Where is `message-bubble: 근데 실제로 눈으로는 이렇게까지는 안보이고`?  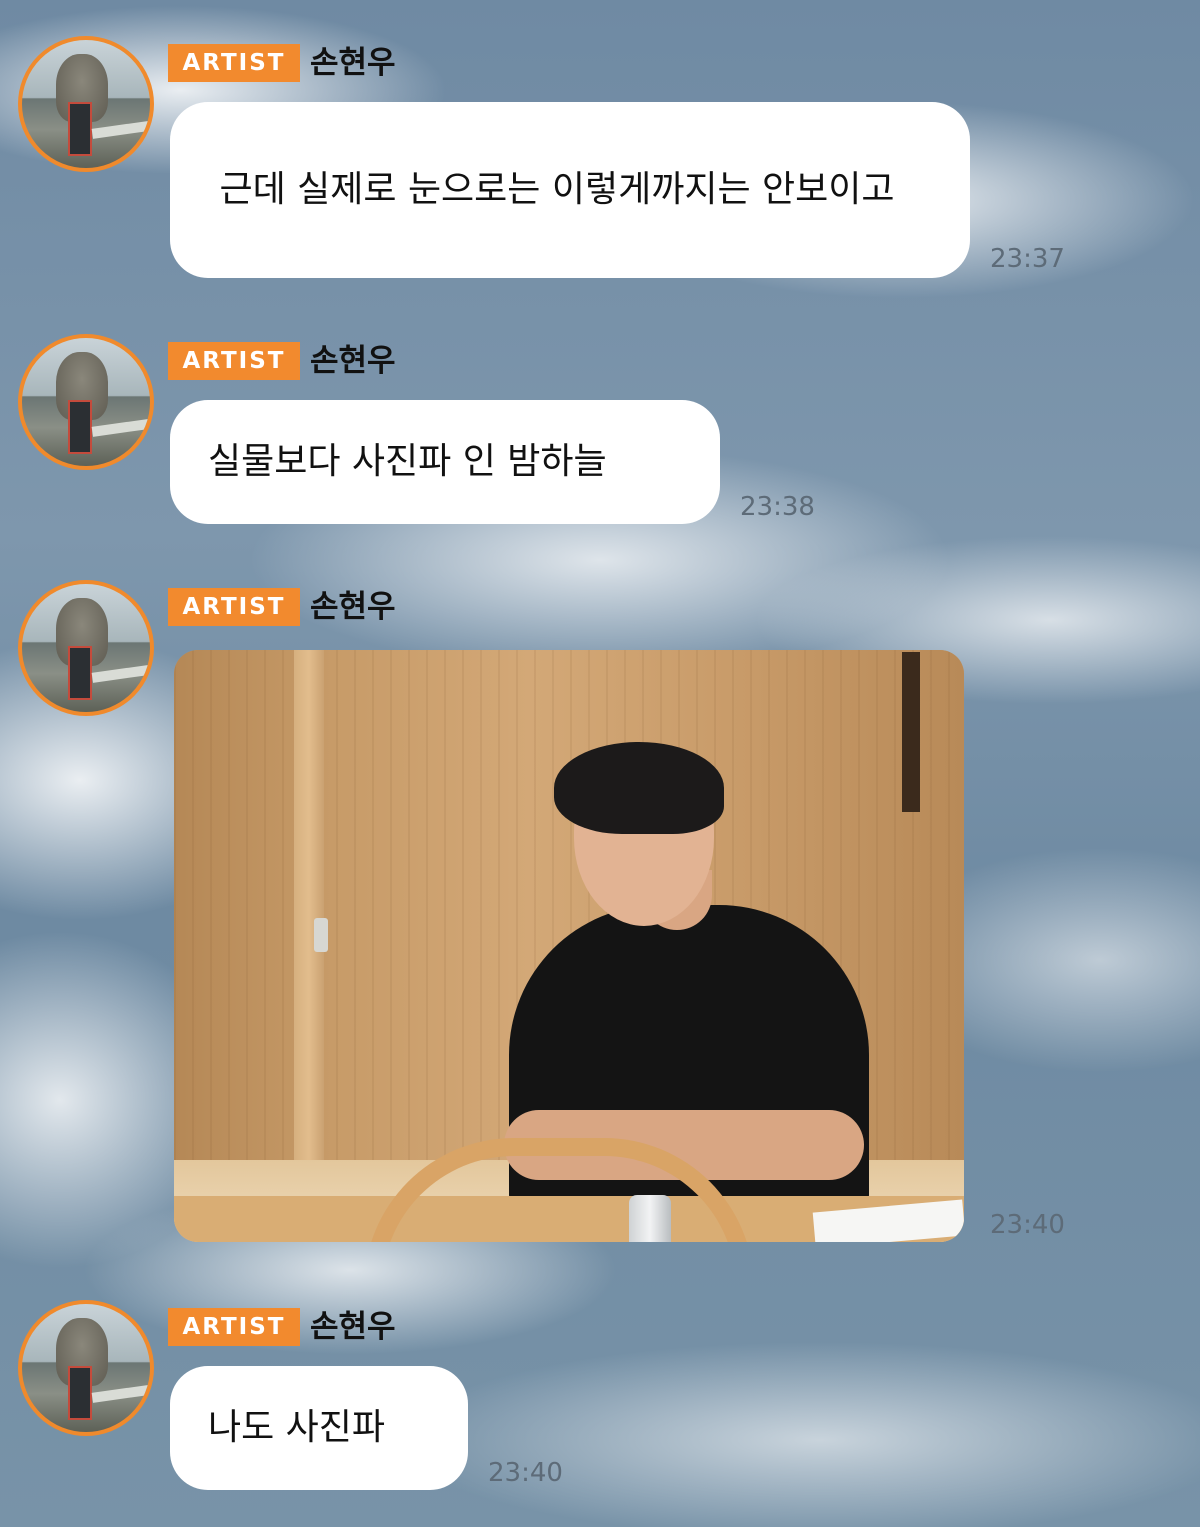
message-bubble: 근데 실제로 눈으로는 이렇게까지는 안보이고 is located at coordinates (570, 190).